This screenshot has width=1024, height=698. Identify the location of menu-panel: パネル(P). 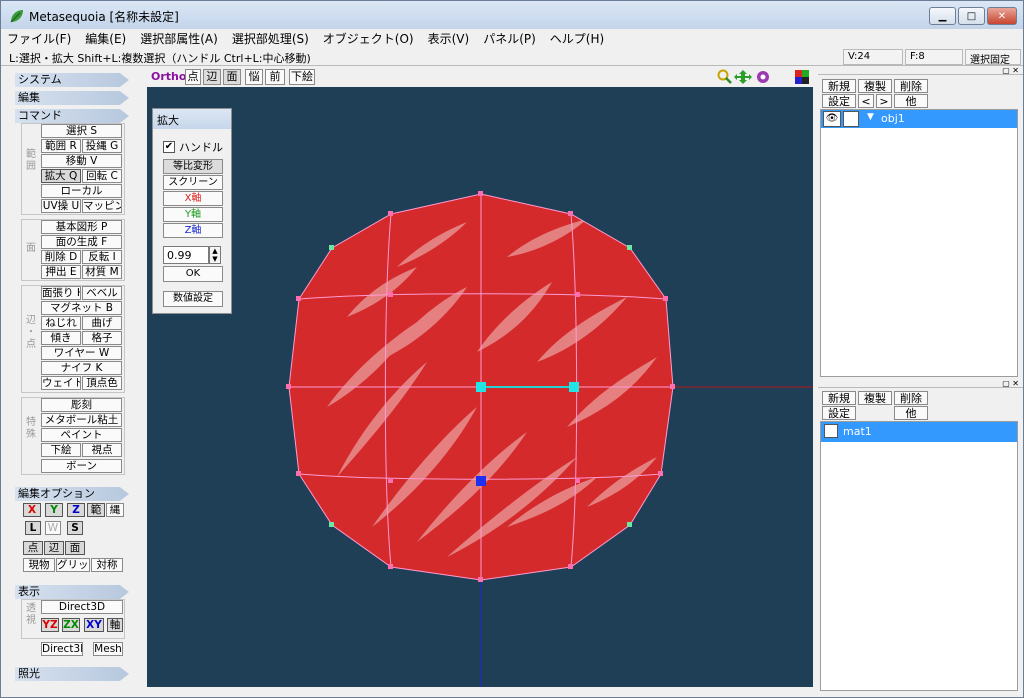
(509, 38).